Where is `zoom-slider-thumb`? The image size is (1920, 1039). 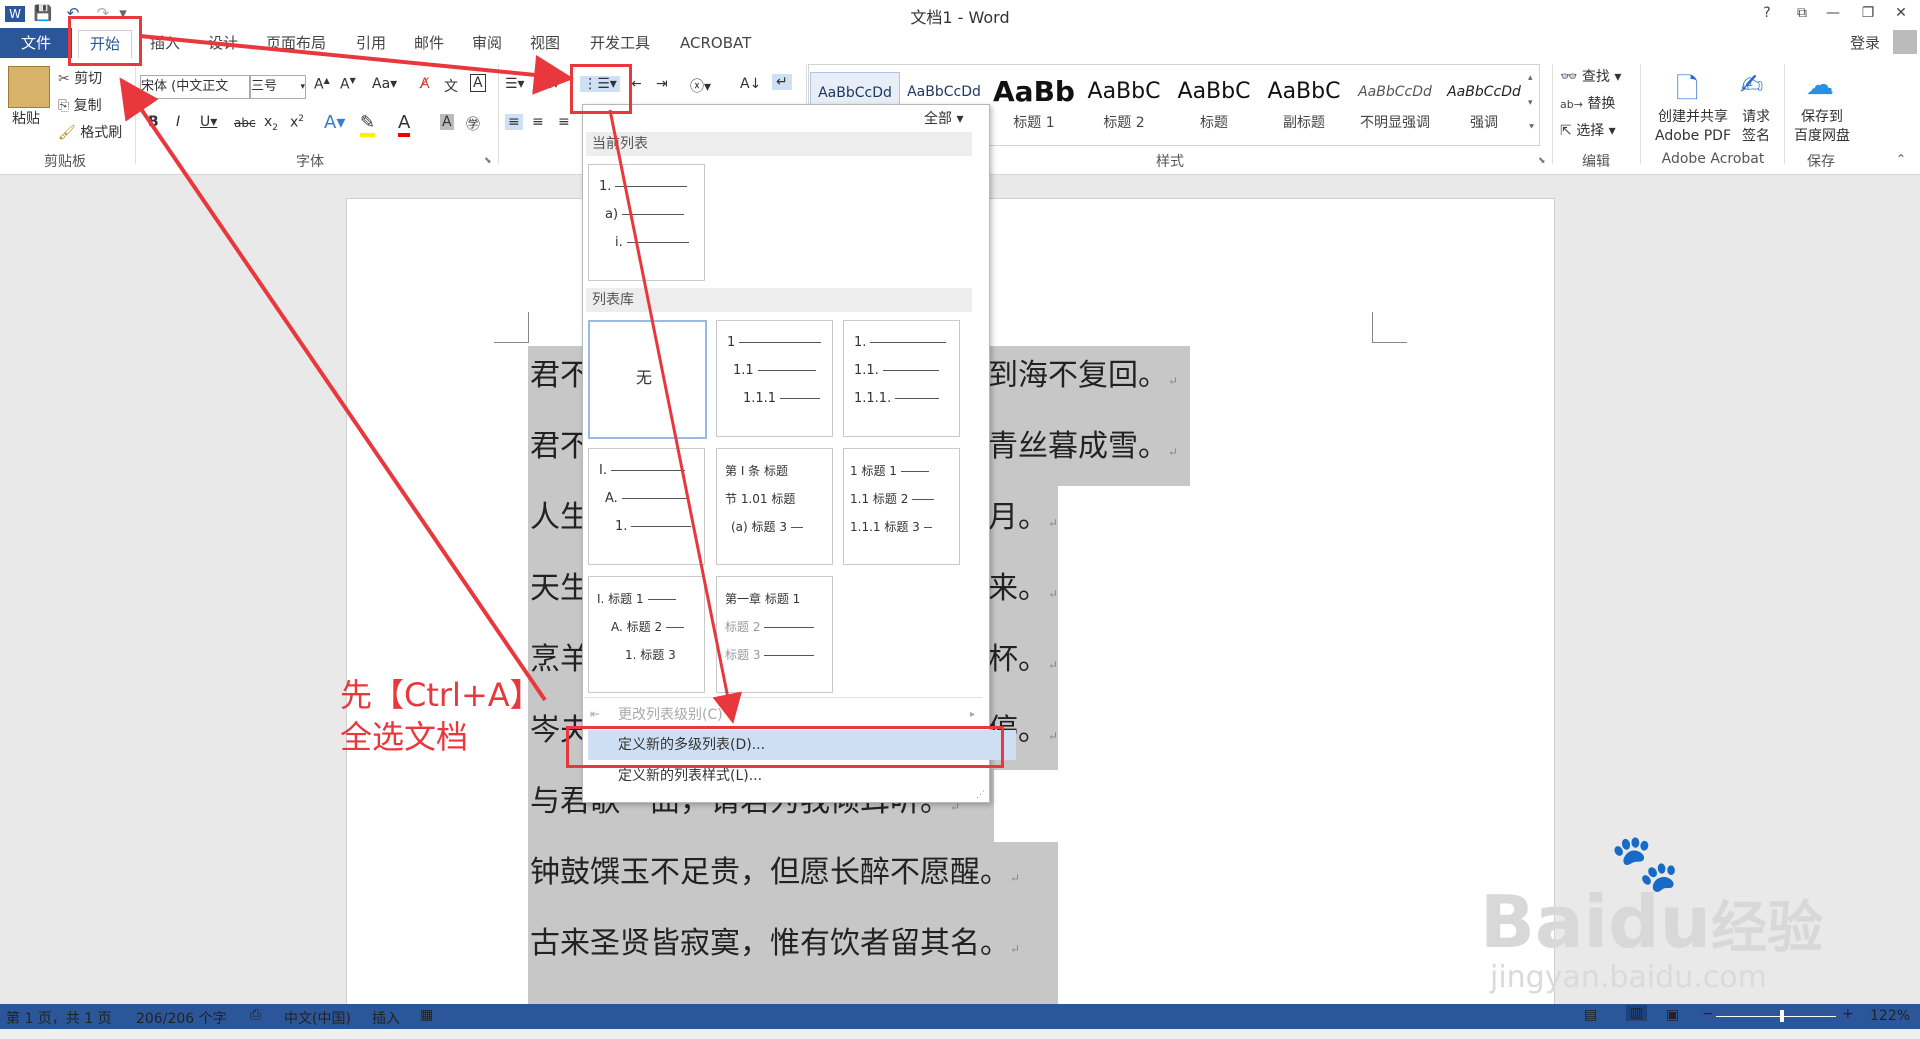
zoom-slider-thumb is located at coordinates (1782, 1016).